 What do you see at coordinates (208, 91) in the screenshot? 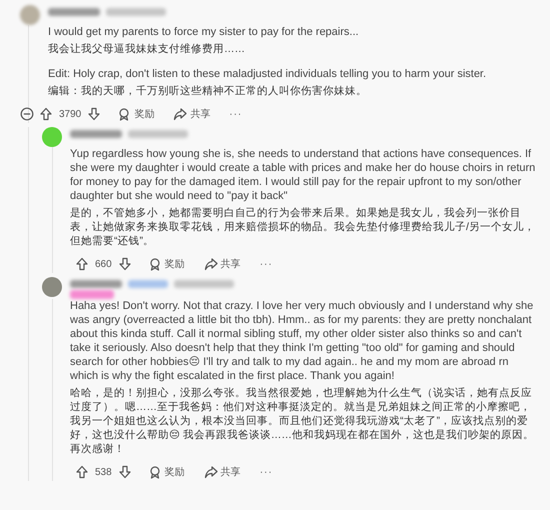
I see `translation-text: 编辑：我的天哪，千万别听这些精神不正常的人叫你伤害你妹妹。` at bounding box center [208, 91].